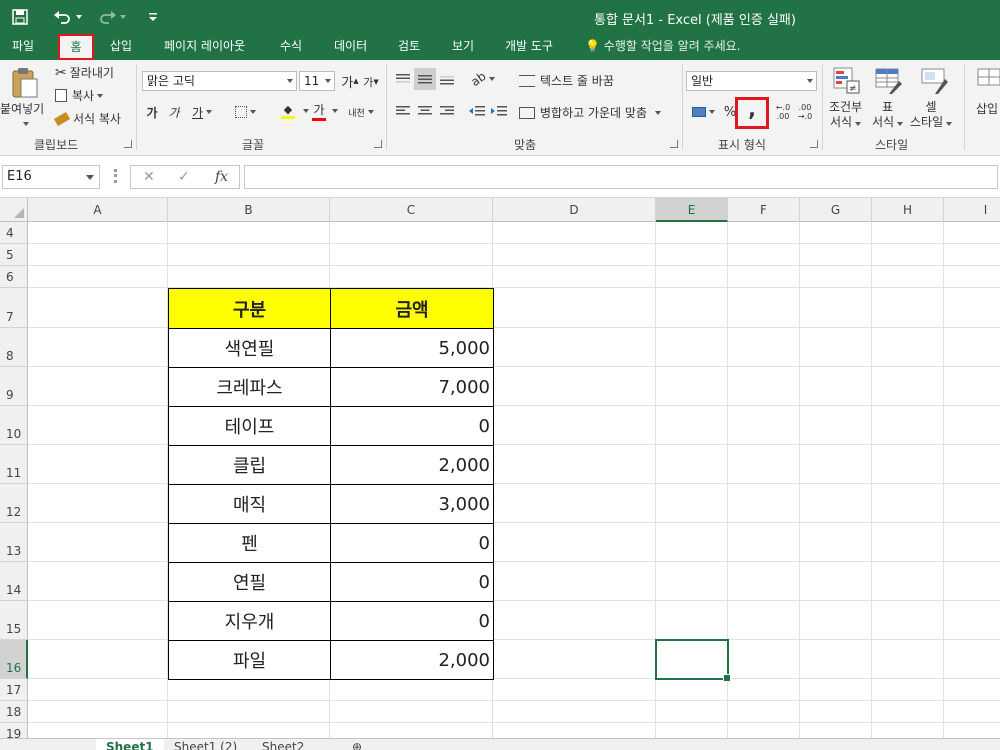 The height and width of the screenshot is (750, 1000). What do you see at coordinates (529, 47) in the screenshot?
I see `tab-developer: 개발 도구` at bounding box center [529, 47].